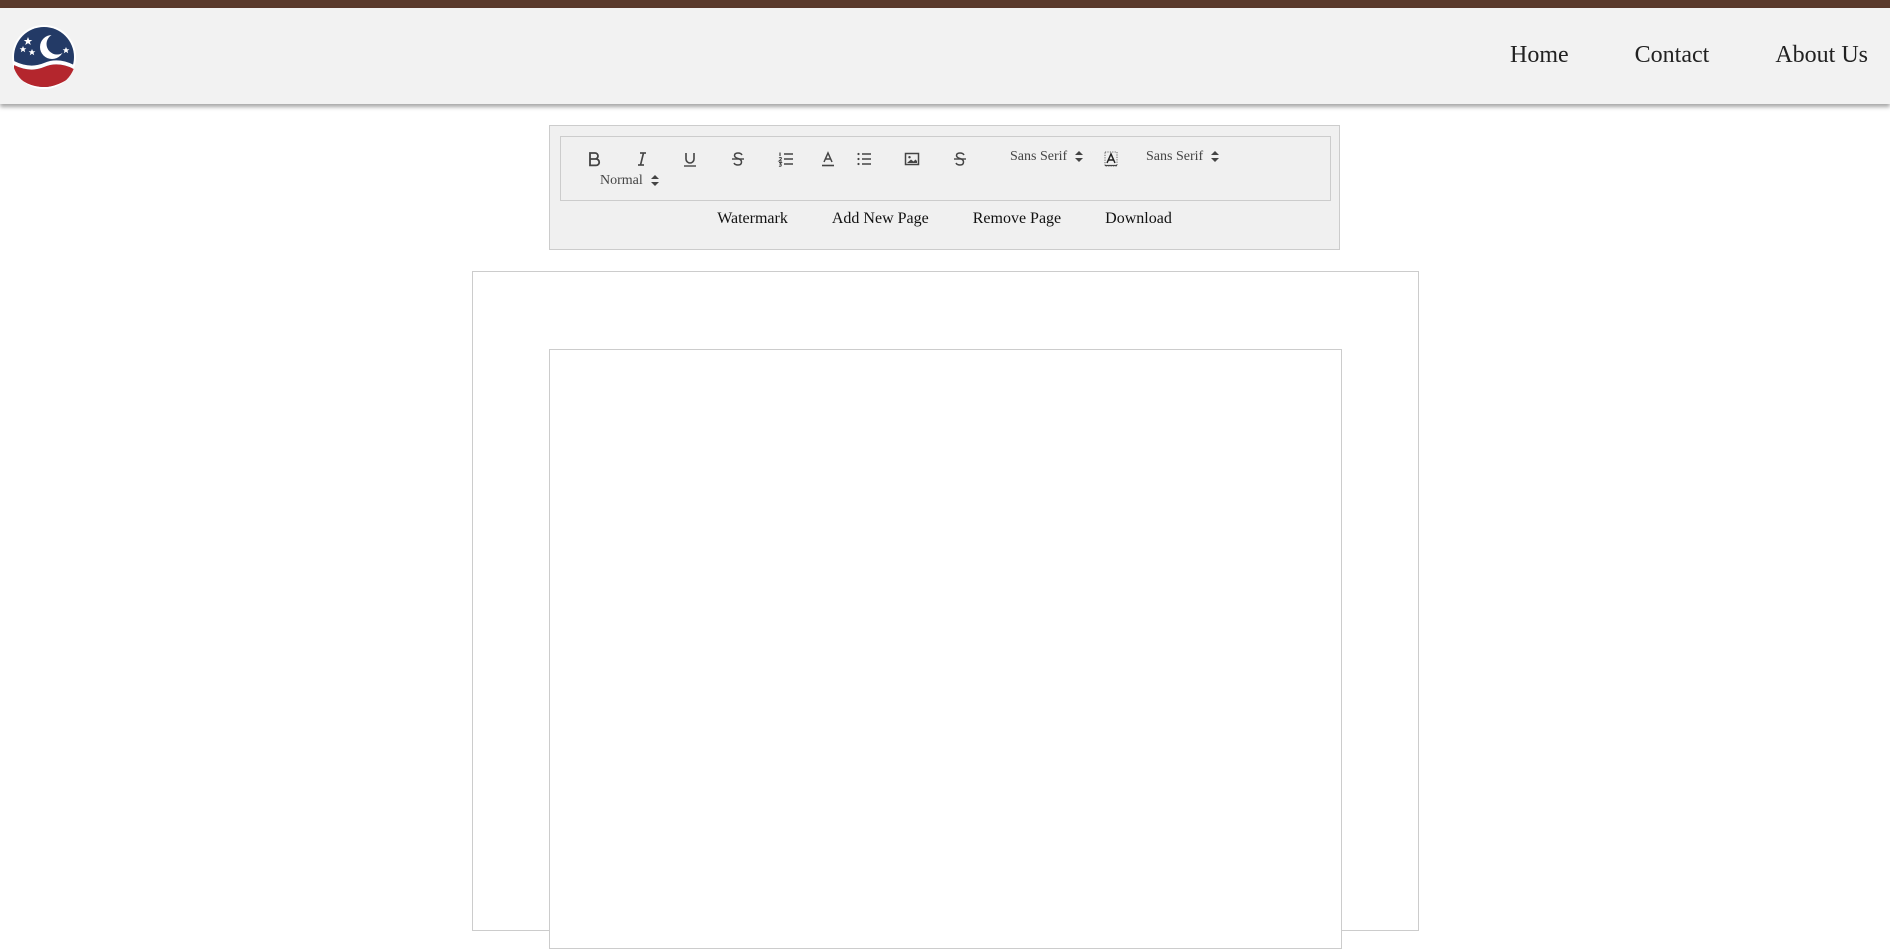 This screenshot has width=1890, height=949. I want to click on image-icon, so click(912, 159).